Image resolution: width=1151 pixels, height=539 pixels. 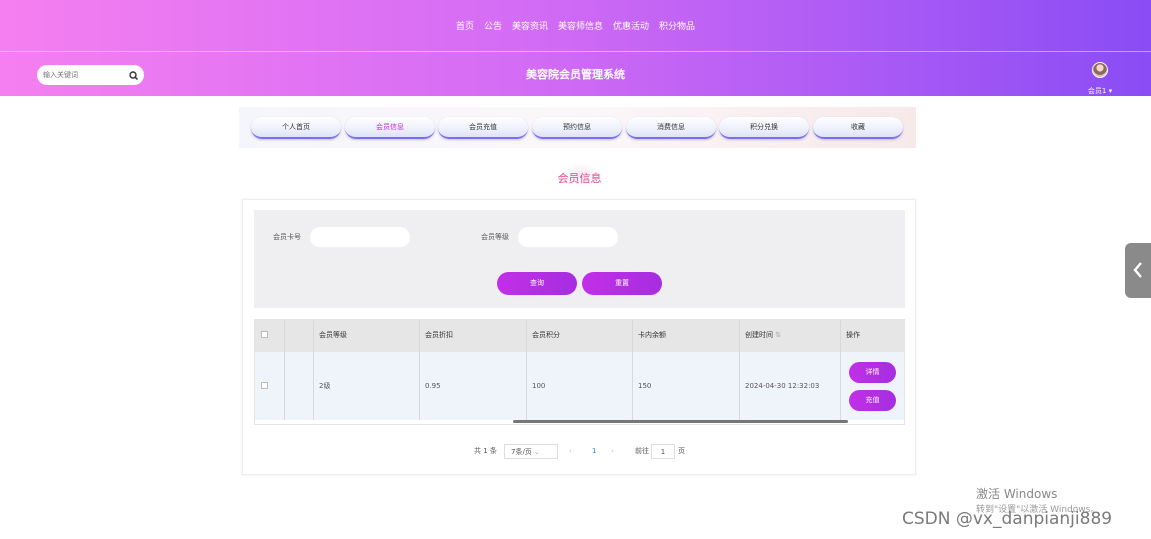 I want to click on detail-button: 详情, so click(x=872, y=372).